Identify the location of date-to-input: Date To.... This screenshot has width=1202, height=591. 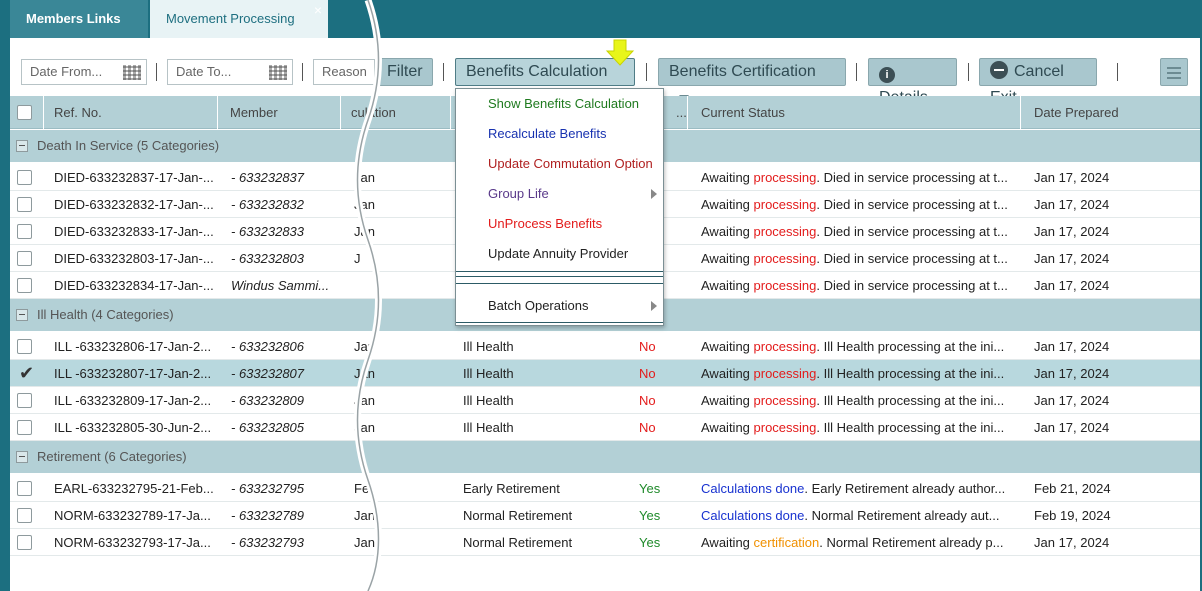
(230, 72).